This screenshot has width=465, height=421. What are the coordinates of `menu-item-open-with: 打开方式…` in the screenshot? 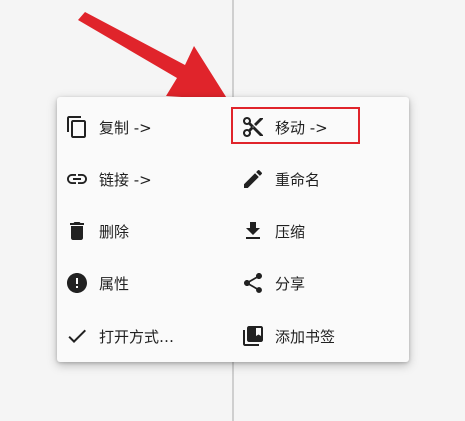 It's located at (119, 336).